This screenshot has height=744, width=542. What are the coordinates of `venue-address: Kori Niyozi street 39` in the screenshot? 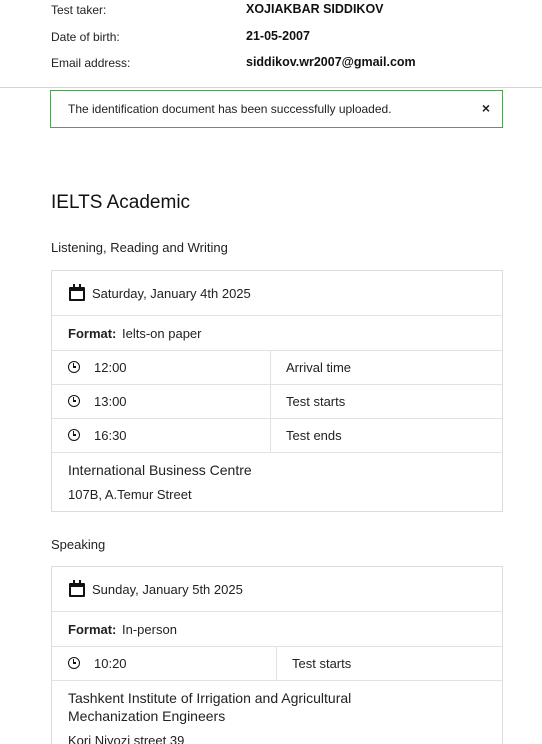 It's located at (126, 738).